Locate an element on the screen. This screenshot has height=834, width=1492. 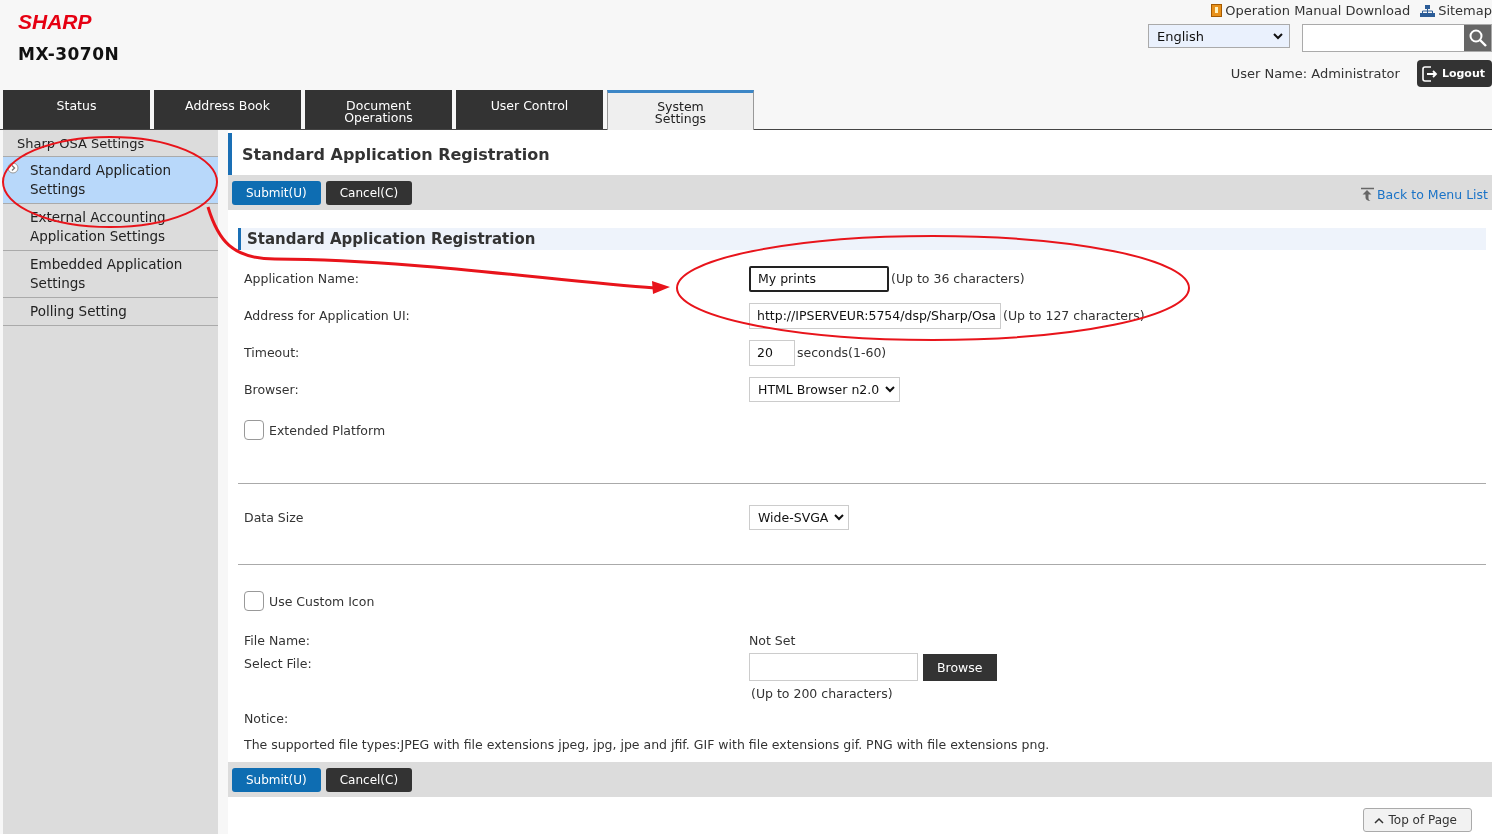
logout-button: Logout is located at coordinates (1454, 73).